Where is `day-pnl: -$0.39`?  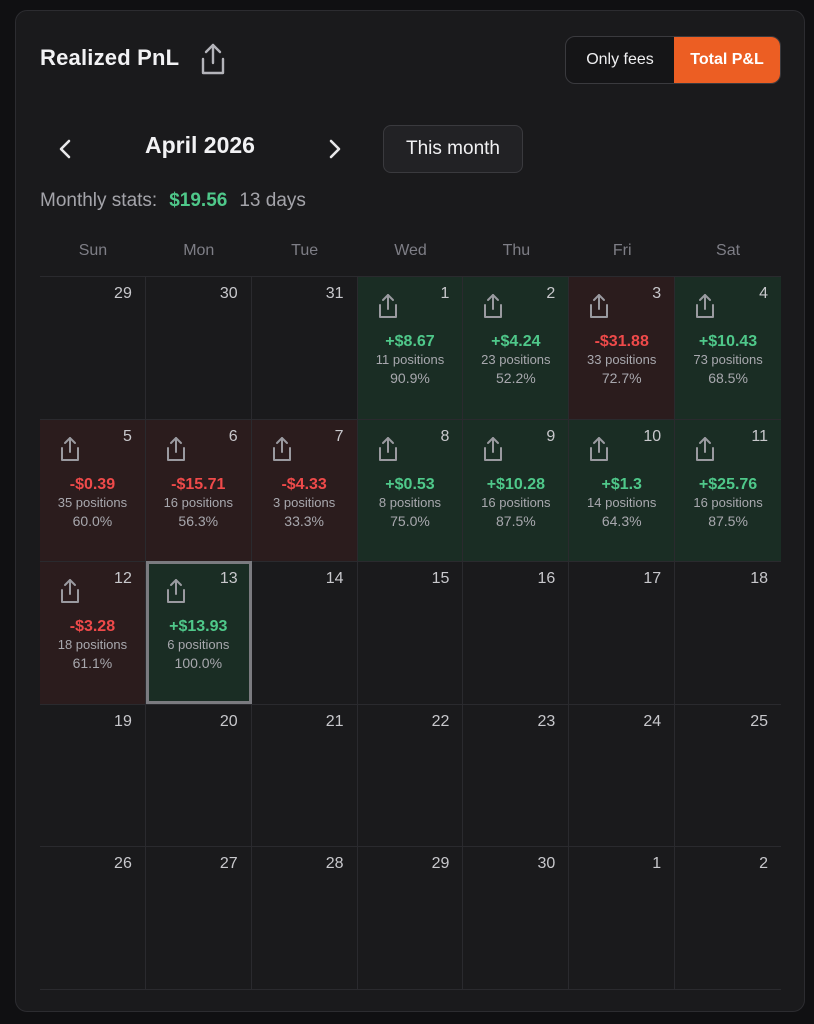 day-pnl: -$0.39 is located at coordinates (92, 484).